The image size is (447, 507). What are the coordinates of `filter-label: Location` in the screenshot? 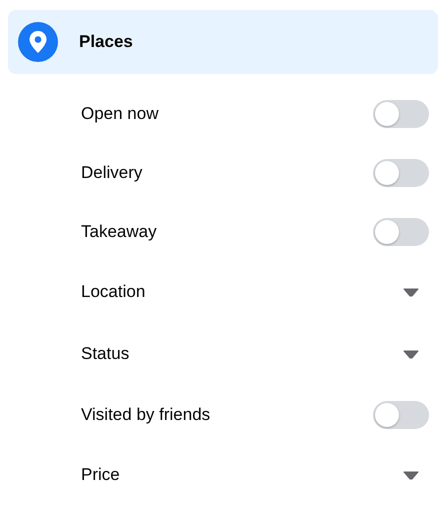 It's located at (113, 292).